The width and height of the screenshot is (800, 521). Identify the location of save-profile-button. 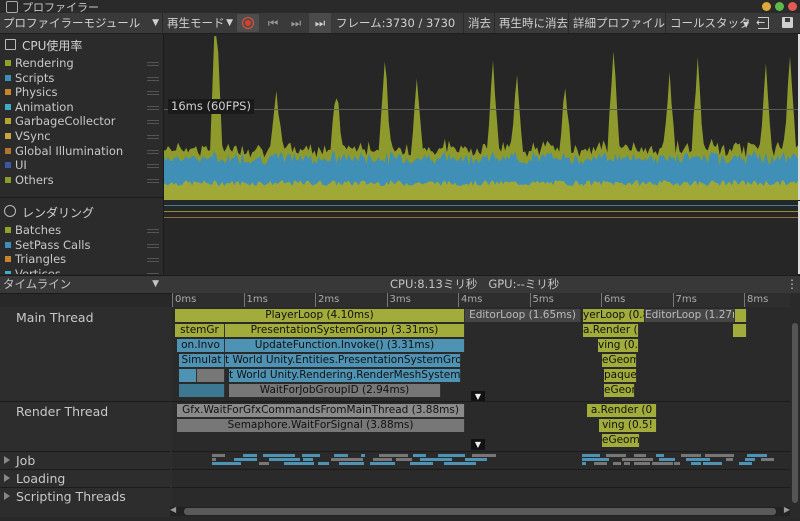
(788, 23).